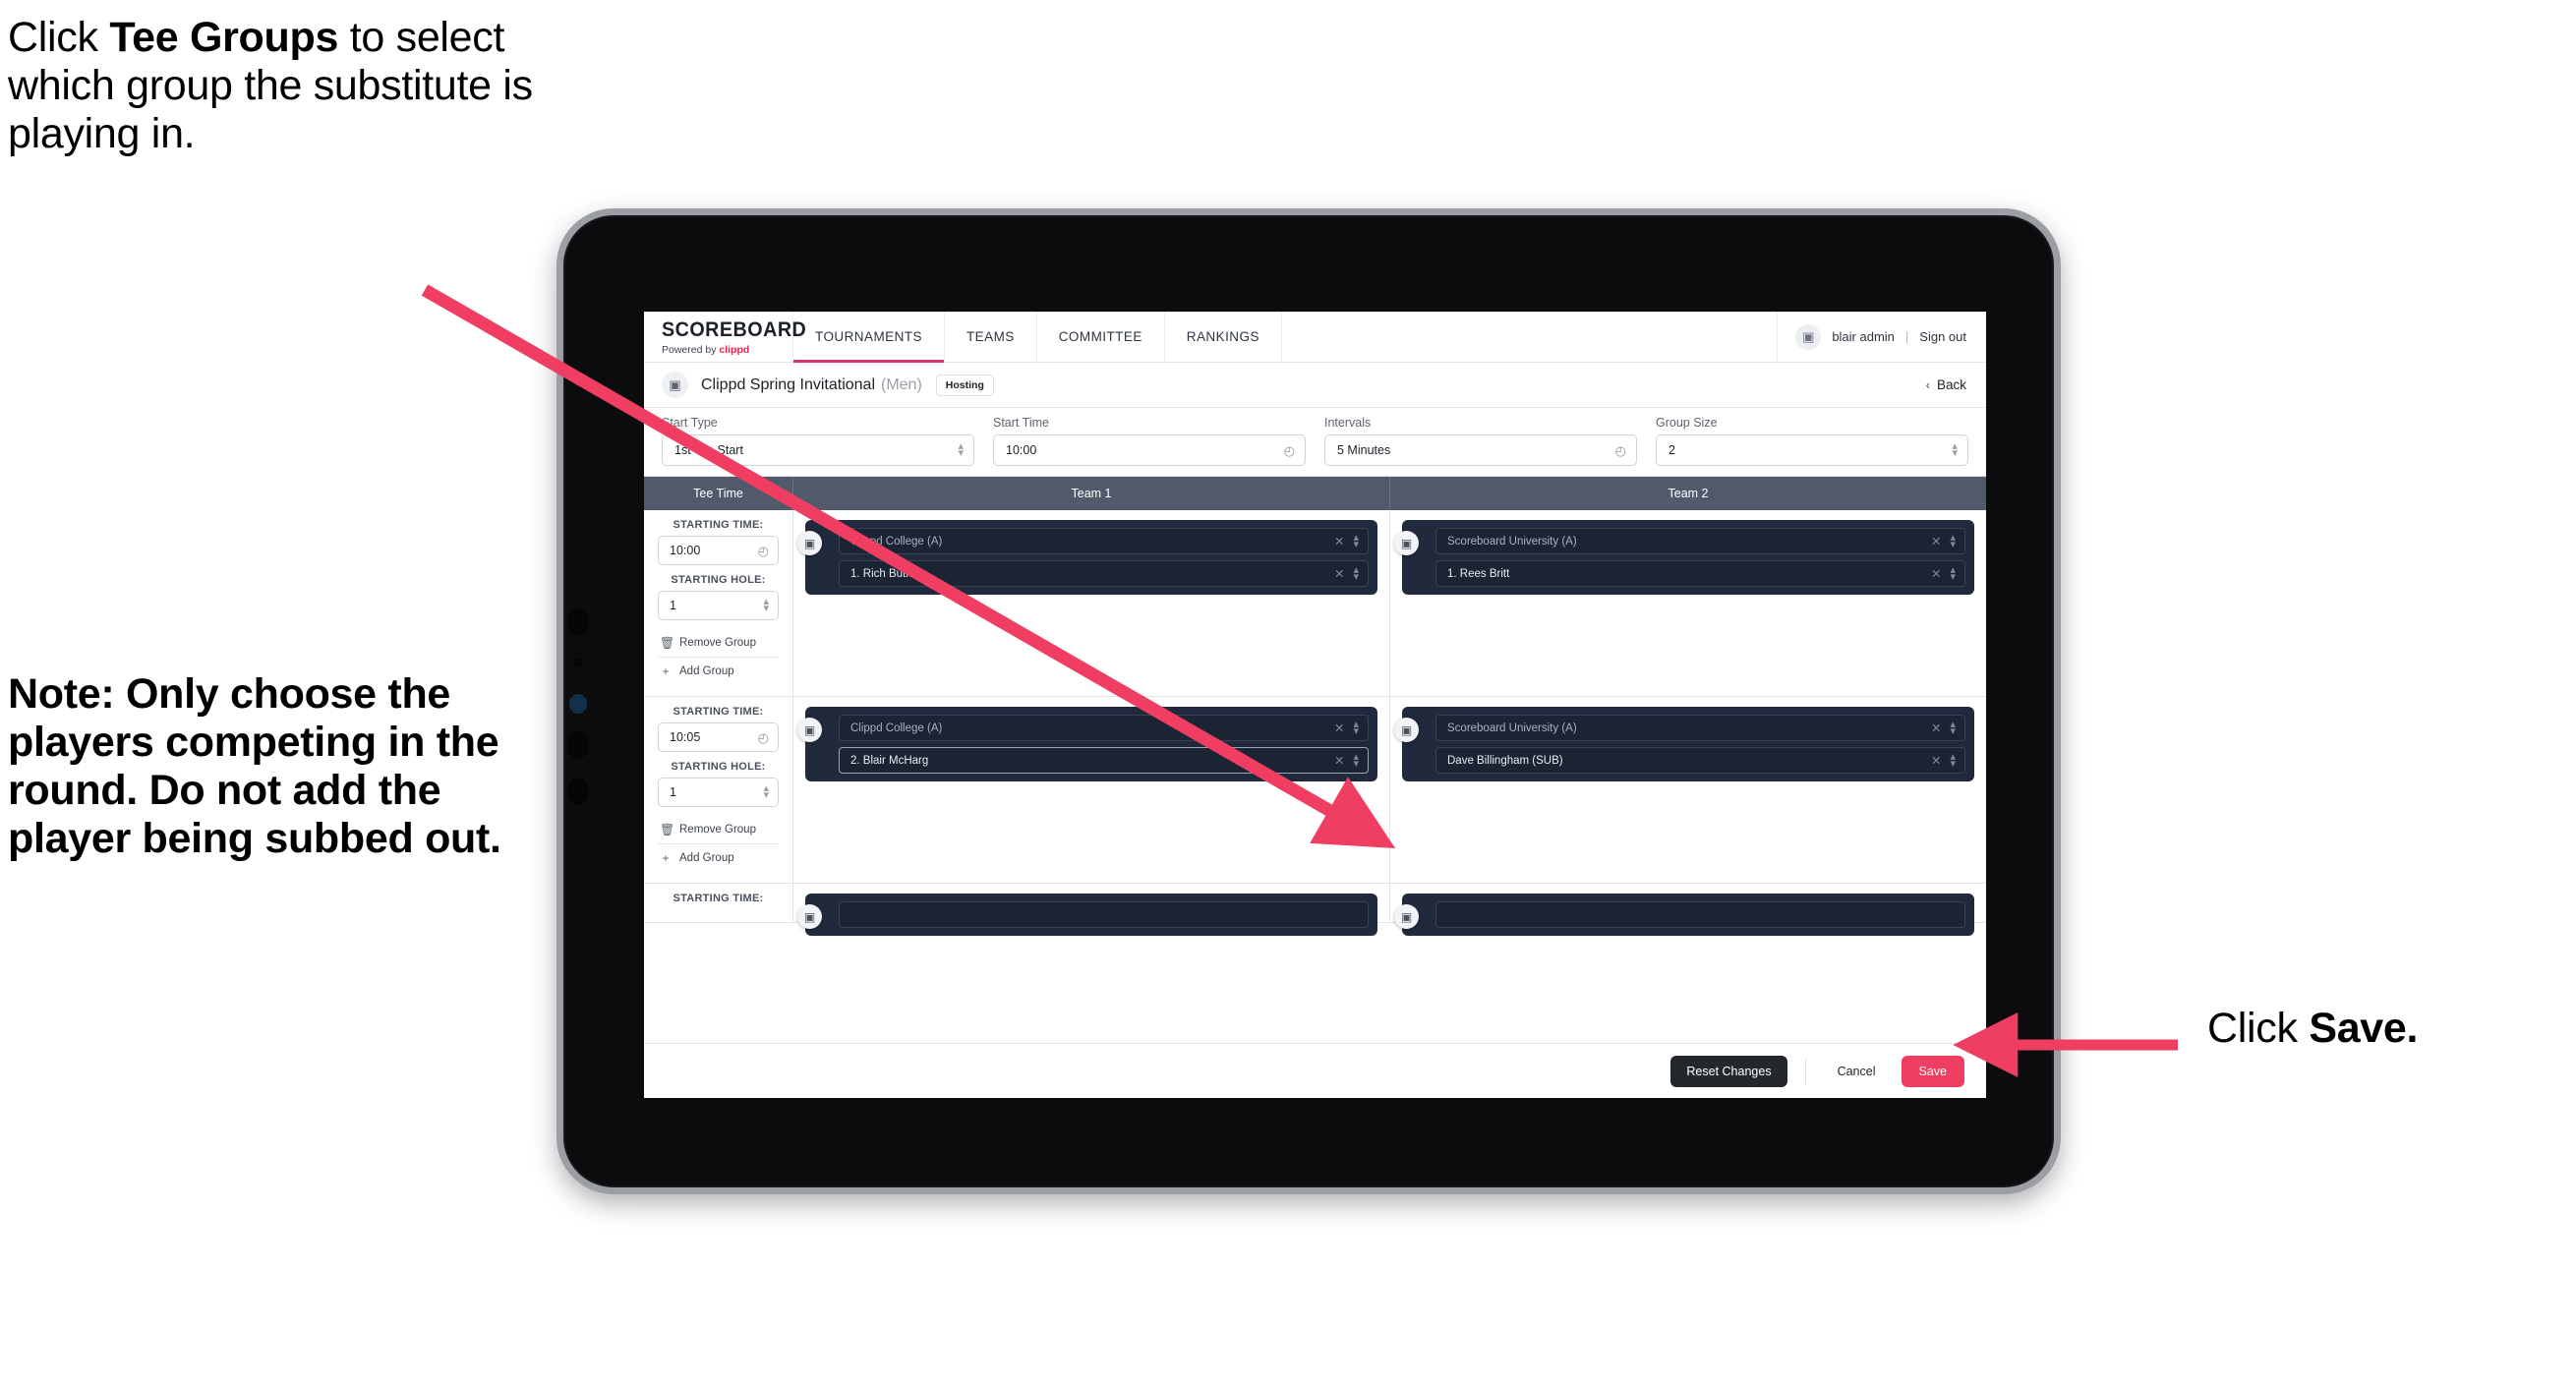 This screenshot has width=2576, height=1385. Describe the element at coordinates (991, 337) in the screenshot. I see `nav-tab-teams: TEAMS` at that location.